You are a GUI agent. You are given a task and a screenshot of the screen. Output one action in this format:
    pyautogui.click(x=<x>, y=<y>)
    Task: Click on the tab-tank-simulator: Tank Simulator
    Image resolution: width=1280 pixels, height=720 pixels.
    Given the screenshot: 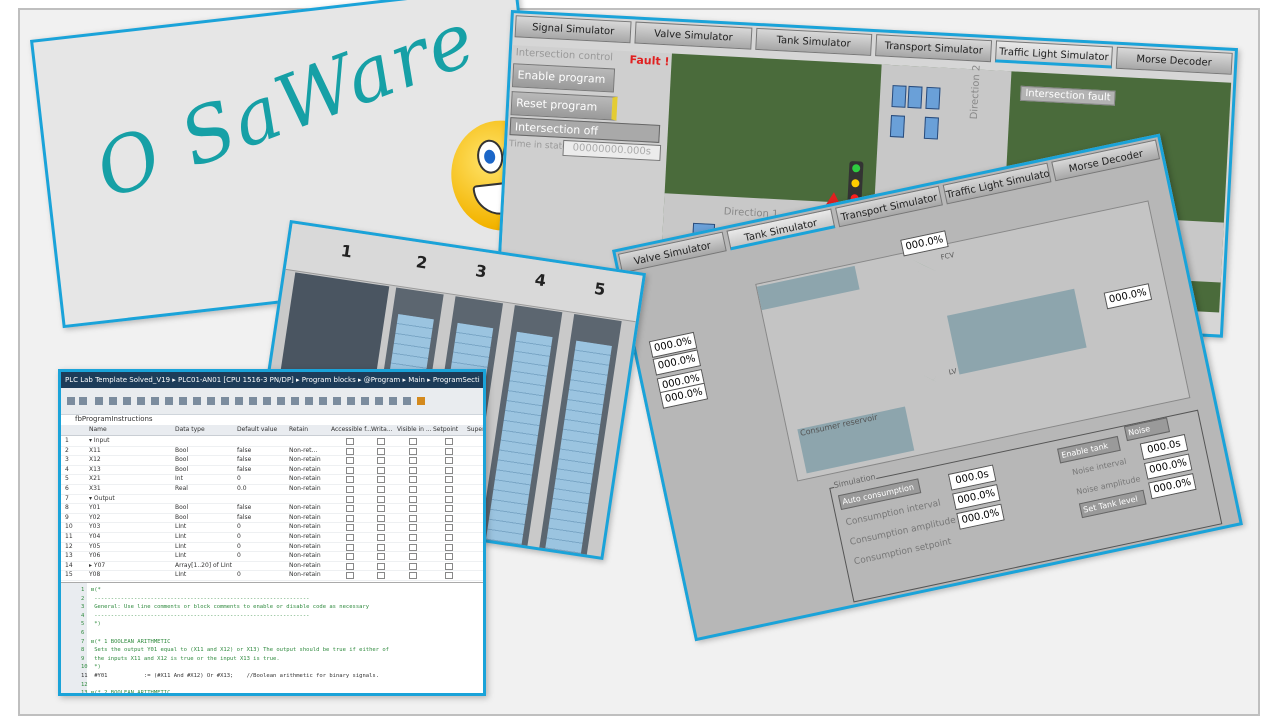 What is the action you would take?
    pyautogui.click(x=813, y=41)
    